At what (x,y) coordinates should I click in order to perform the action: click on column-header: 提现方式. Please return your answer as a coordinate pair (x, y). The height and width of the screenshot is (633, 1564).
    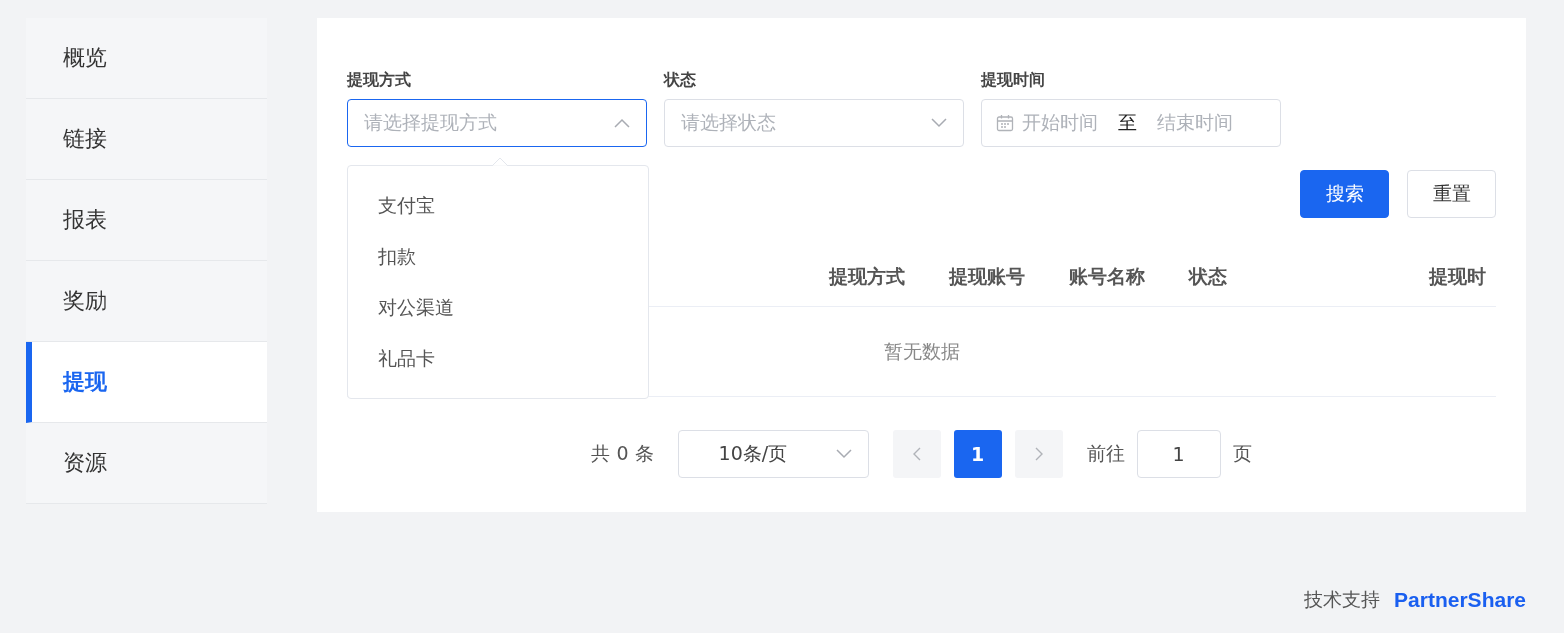
    Looking at the image, I should click on (867, 276).